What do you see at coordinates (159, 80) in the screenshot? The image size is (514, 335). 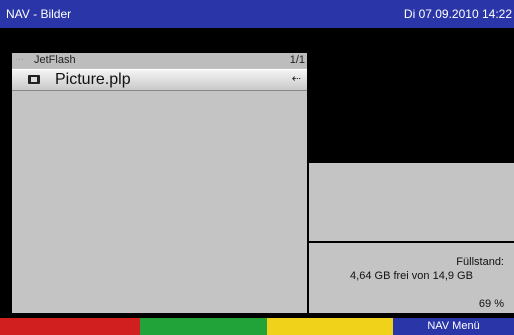 I see `file-row-picture: Picture.plp ⇠` at bounding box center [159, 80].